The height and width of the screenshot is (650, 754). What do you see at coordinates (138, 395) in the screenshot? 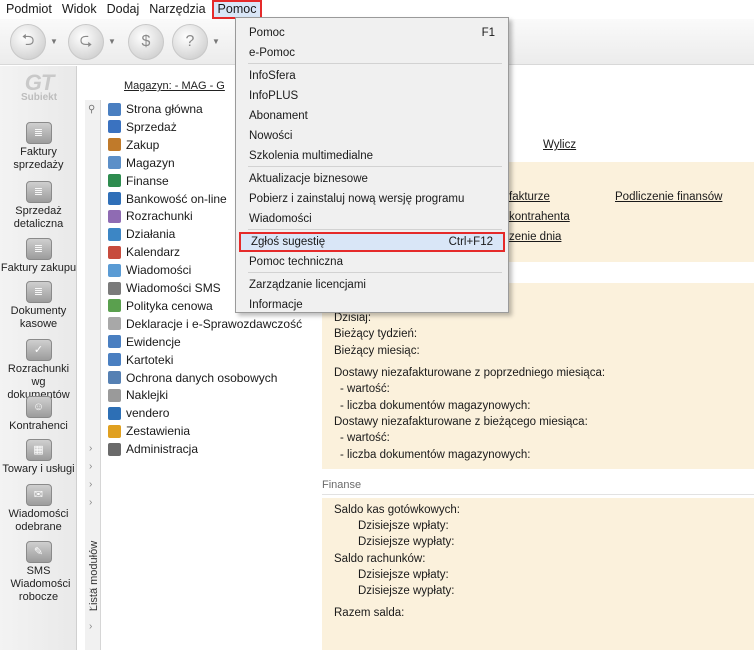
I see `module-item: Naklejki` at bounding box center [138, 395].